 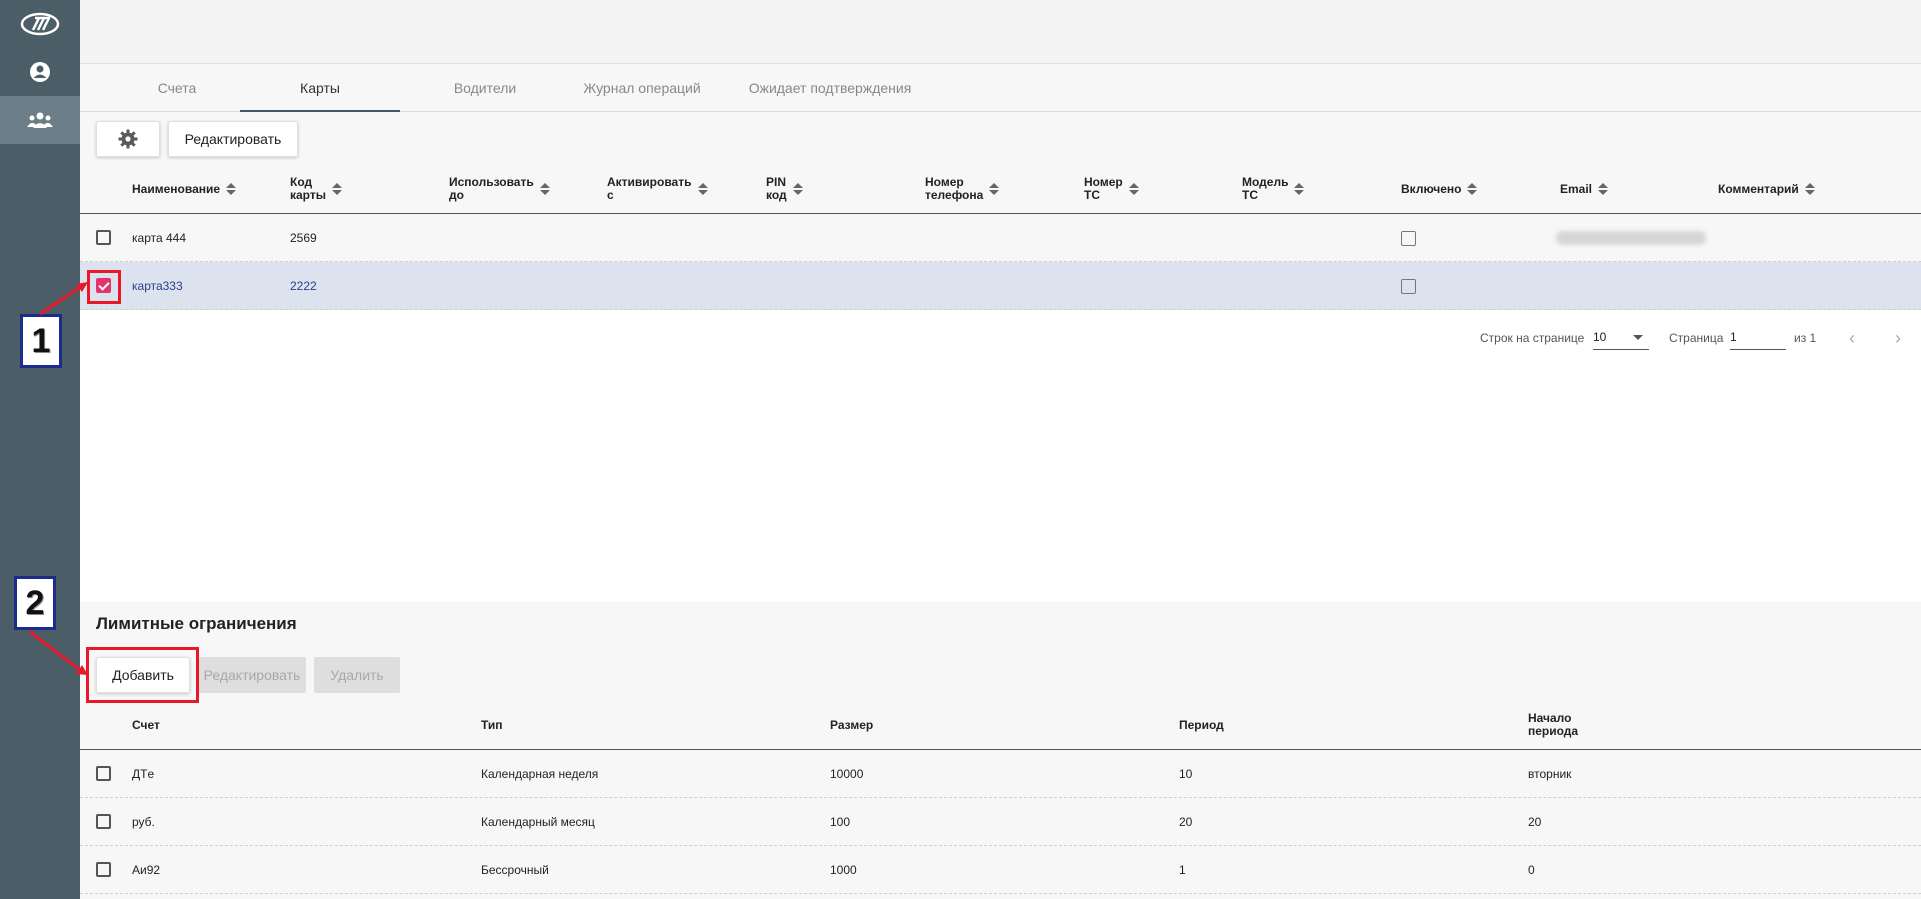 I want to click on sidebar-item-clients, so click(x=40, y=120).